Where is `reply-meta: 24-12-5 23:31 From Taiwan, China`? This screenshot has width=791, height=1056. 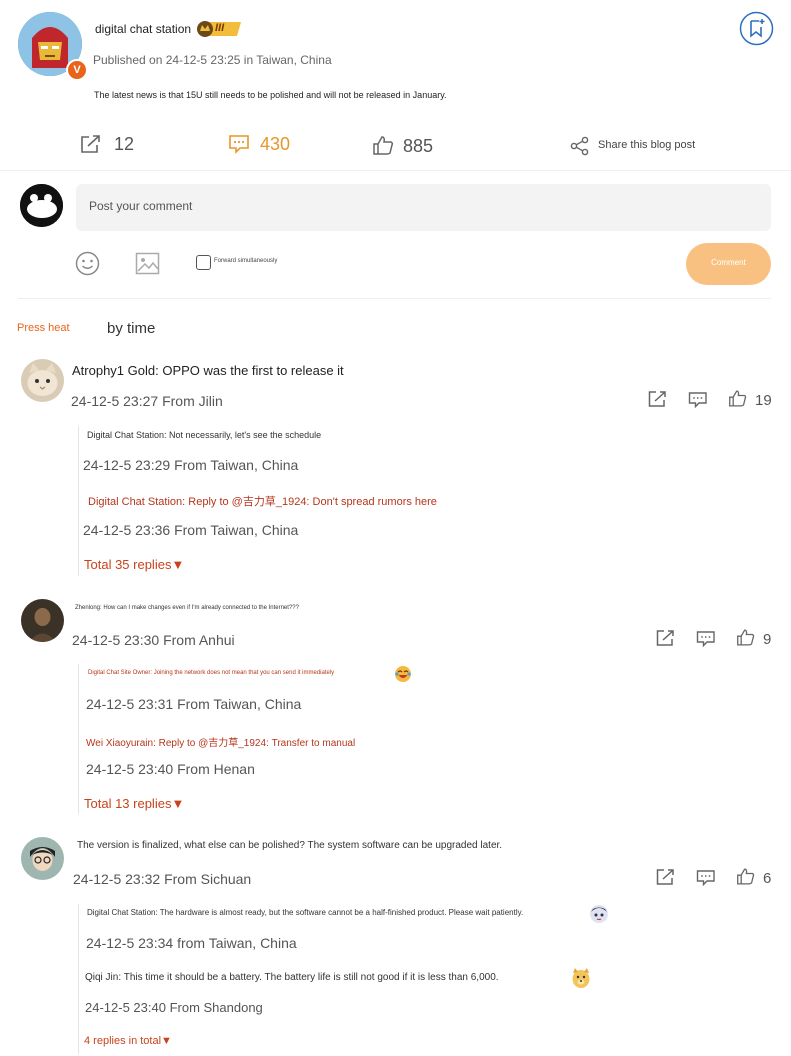
reply-meta: 24-12-5 23:31 From Taiwan, China is located at coordinates (194, 704).